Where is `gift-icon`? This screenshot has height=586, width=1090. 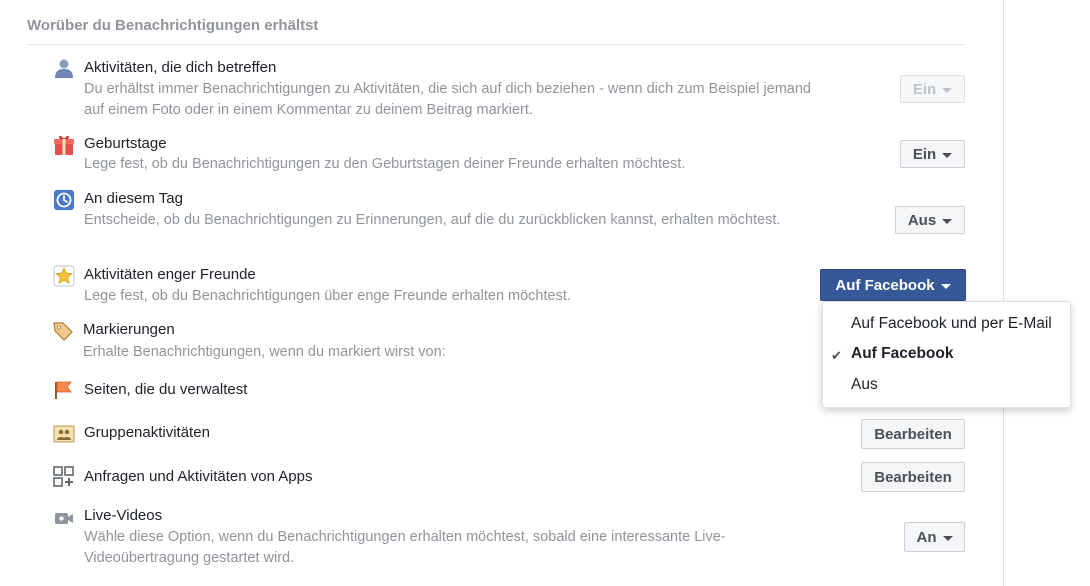 gift-icon is located at coordinates (64, 145).